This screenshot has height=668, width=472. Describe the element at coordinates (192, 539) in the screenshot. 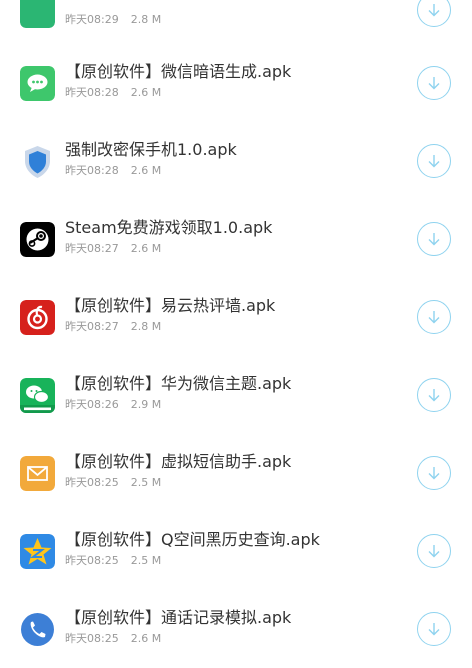

I see `file-name: 【原创软件】Q空间黑历史查询.apk` at that location.